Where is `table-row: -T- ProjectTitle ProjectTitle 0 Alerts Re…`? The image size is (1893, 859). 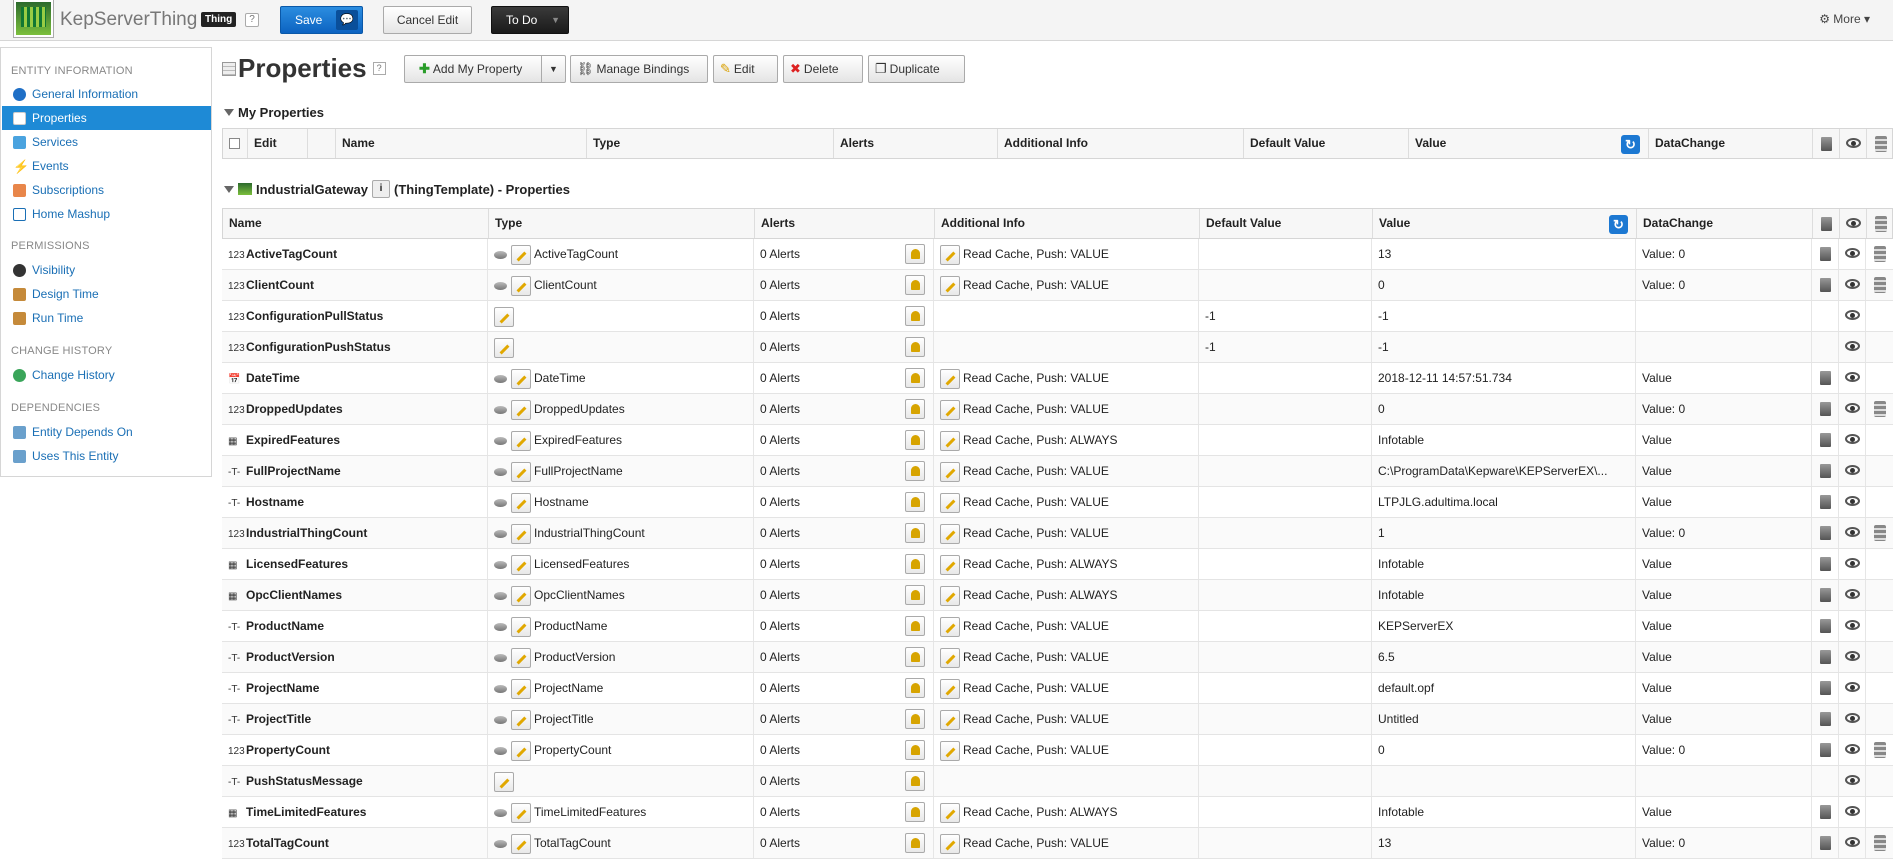 table-row: -T- ProjectTitle ProjectTitle 0 Alerts Re… is located at coordinates (1057, 719).